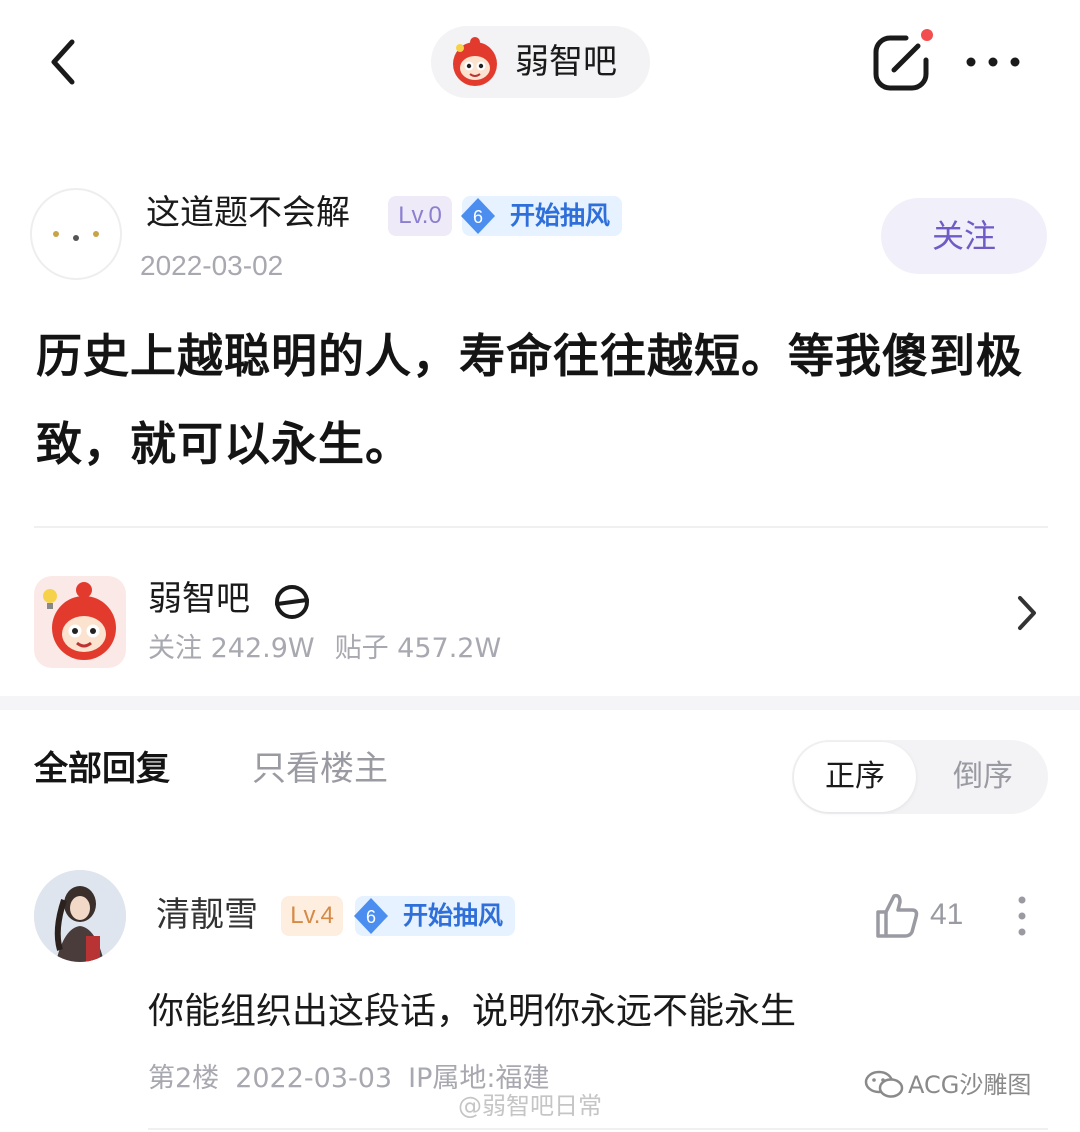  I want to click on author-name: 这道题不会解, so click(248, 213).